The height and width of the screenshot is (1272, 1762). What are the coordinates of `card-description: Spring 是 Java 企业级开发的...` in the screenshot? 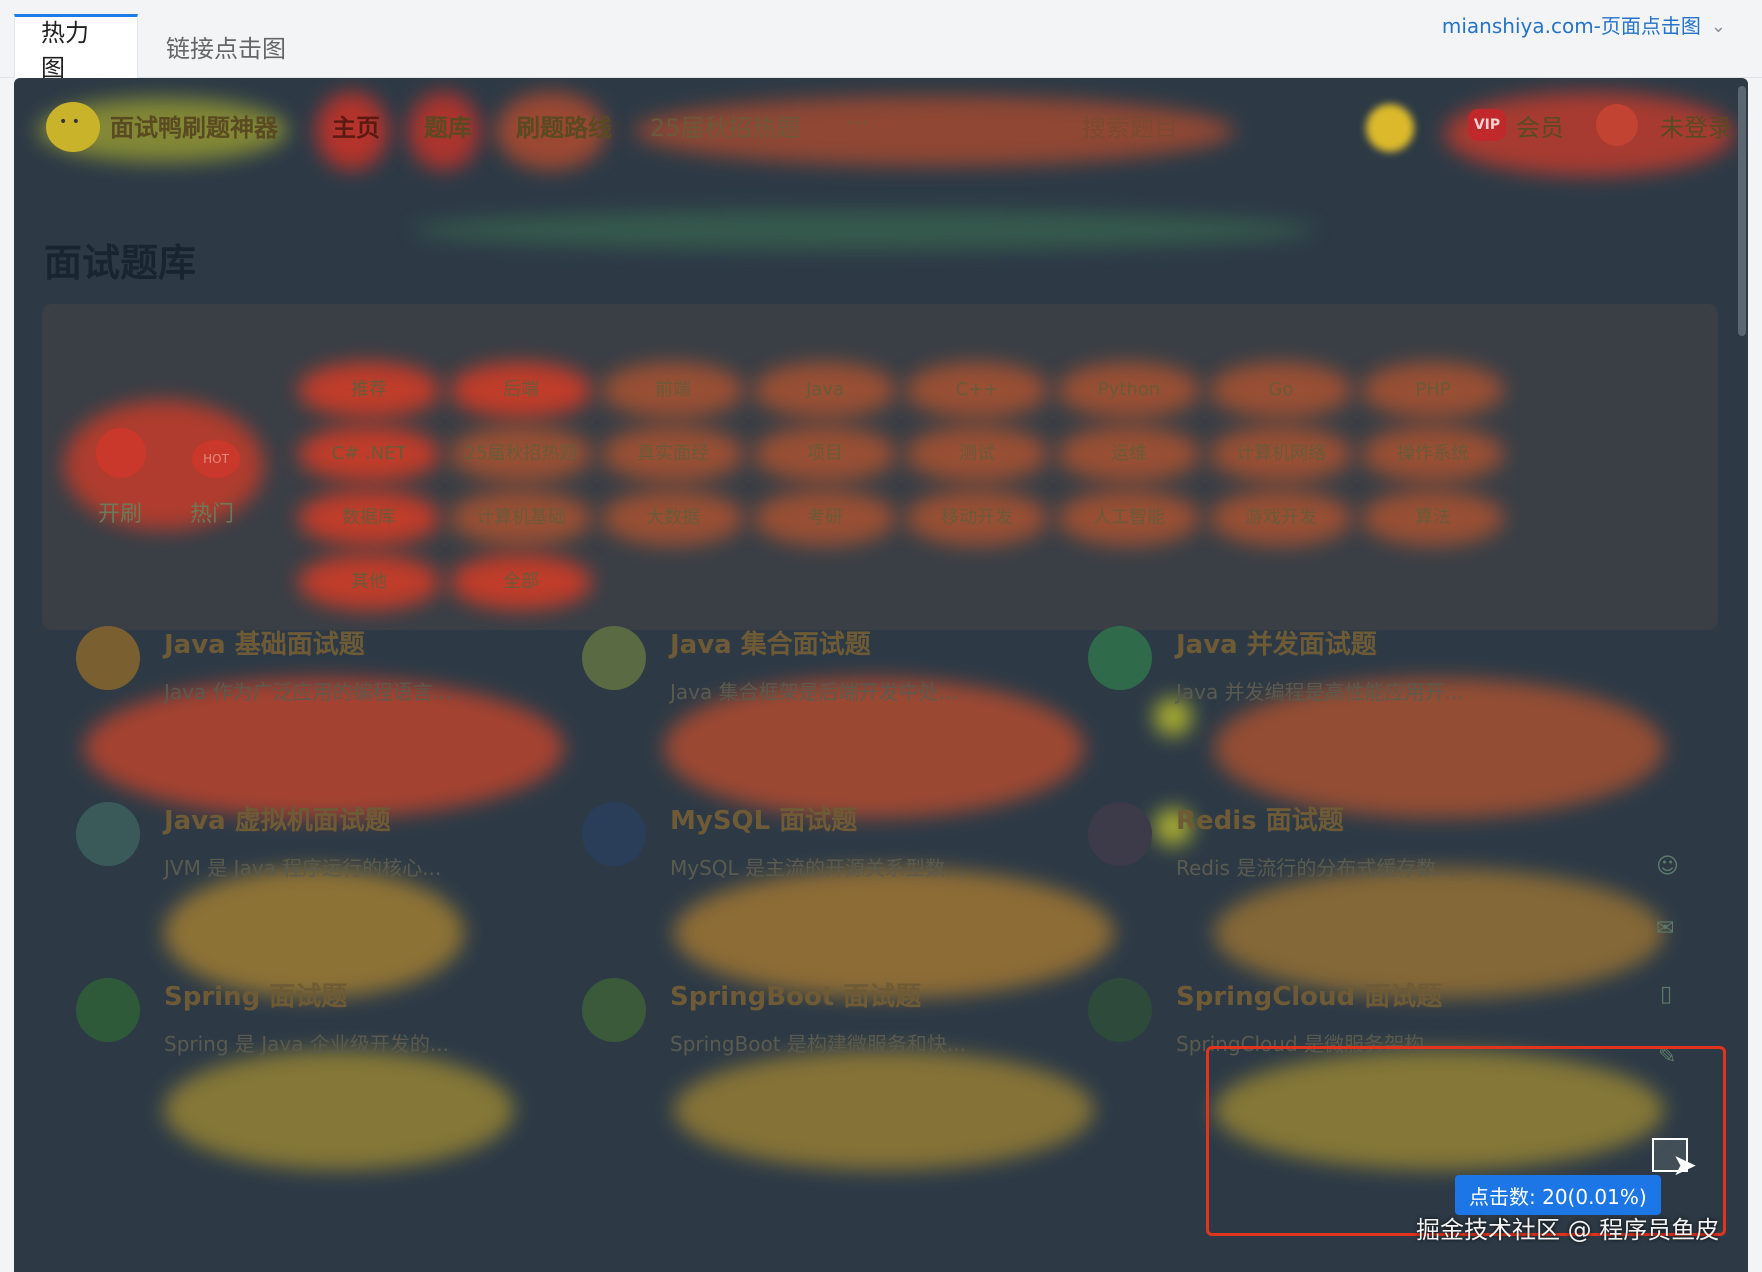 It's located at (306, 1042).